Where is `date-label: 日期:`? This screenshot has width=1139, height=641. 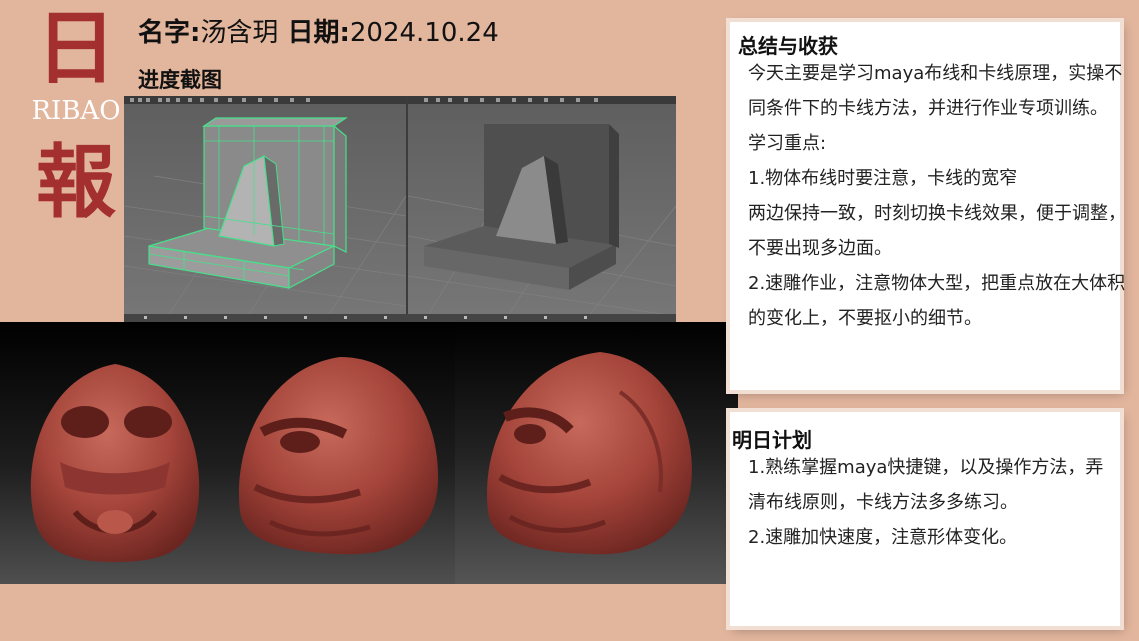 date-label: 日期: is located at coordinates (318, 33).